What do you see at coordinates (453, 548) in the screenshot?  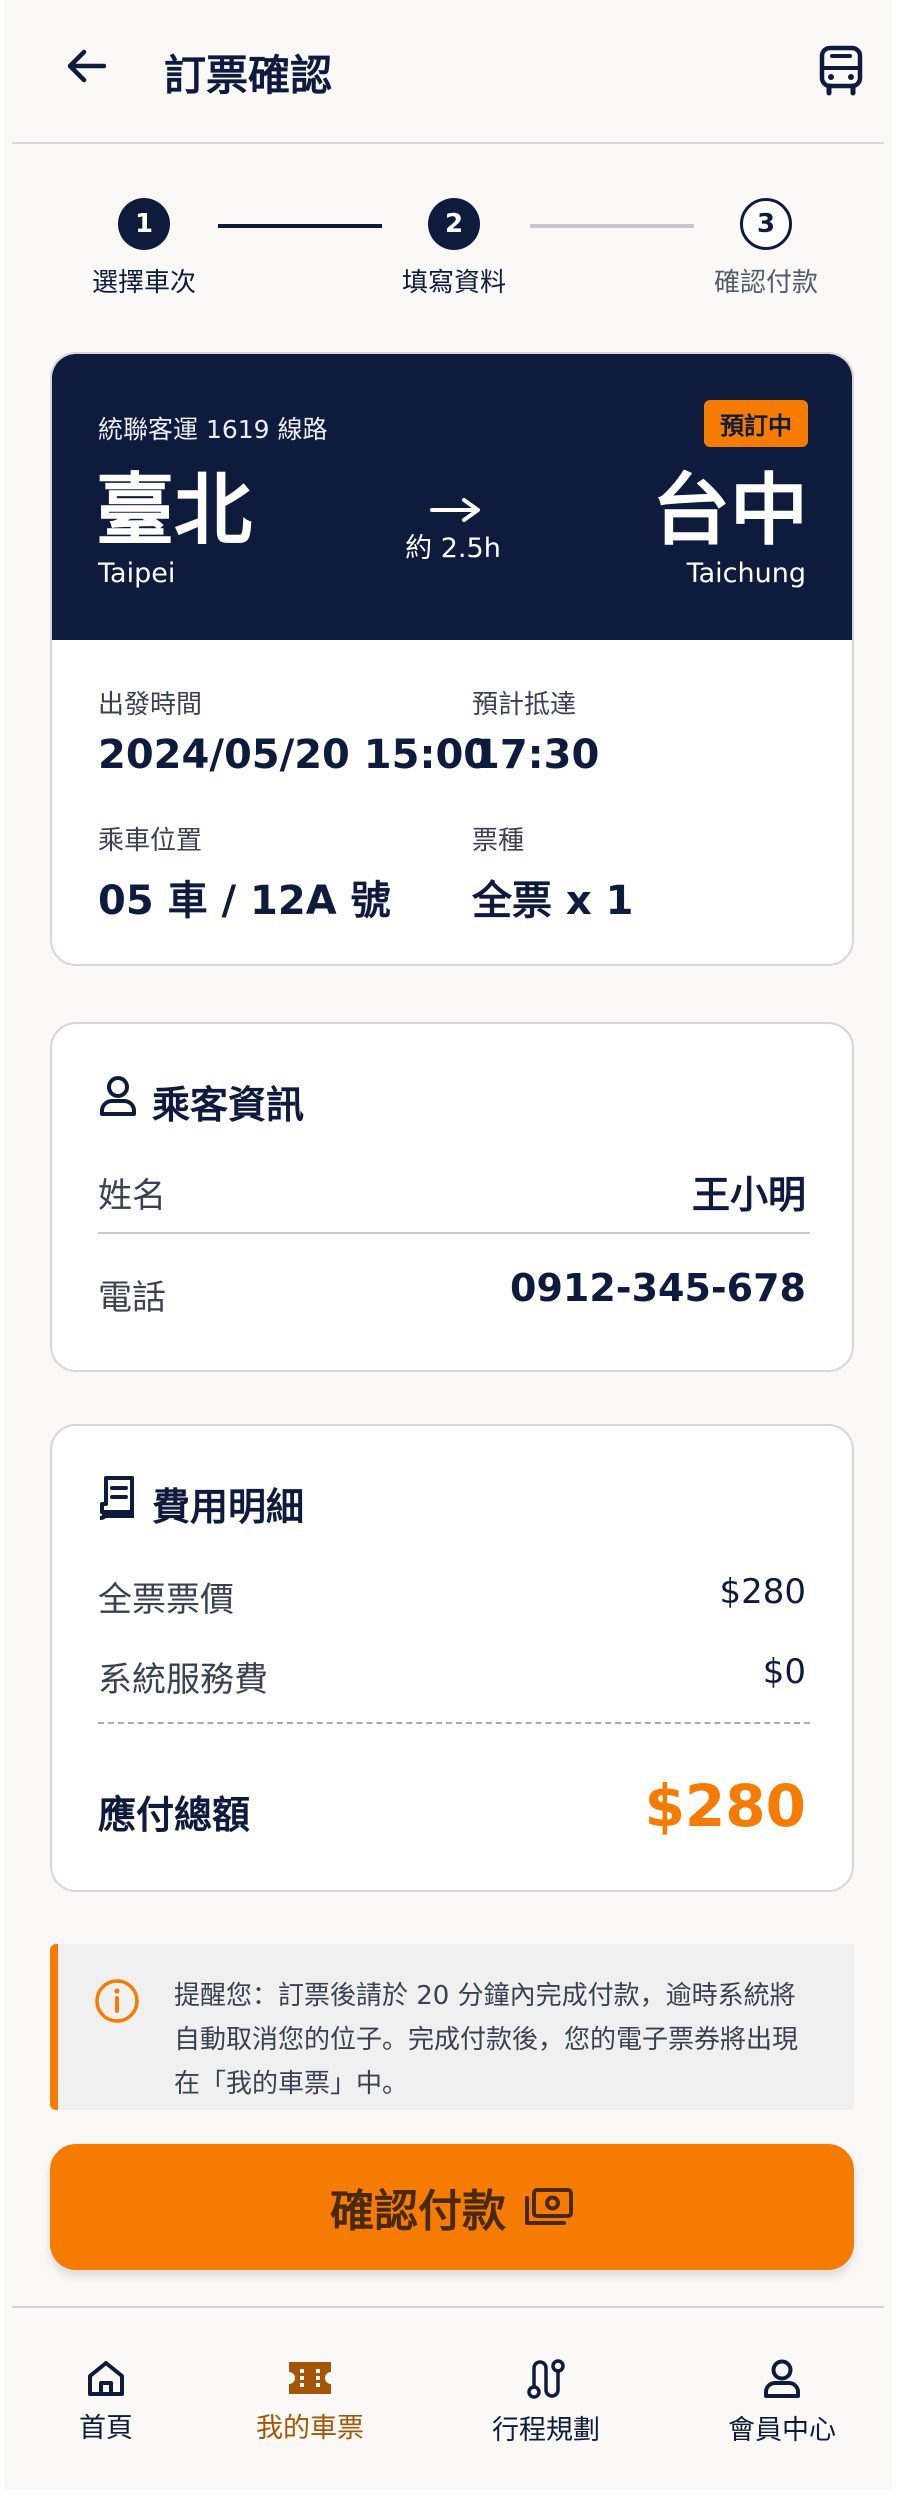 I see `travel-duration: 約 2.5h` at bounding box center [453, 548].